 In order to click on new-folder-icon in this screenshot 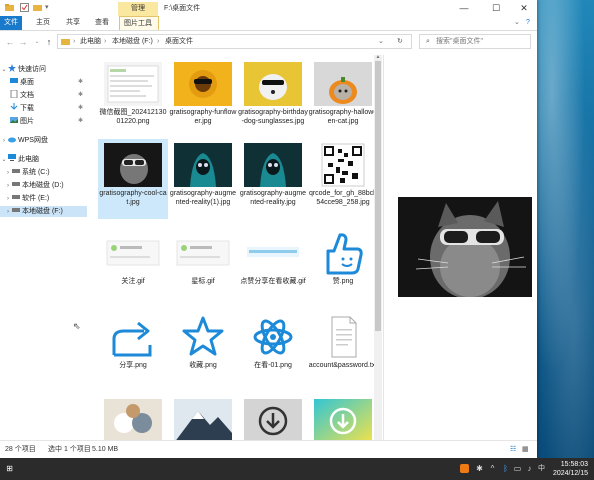, I will do `click(37, 7)`.